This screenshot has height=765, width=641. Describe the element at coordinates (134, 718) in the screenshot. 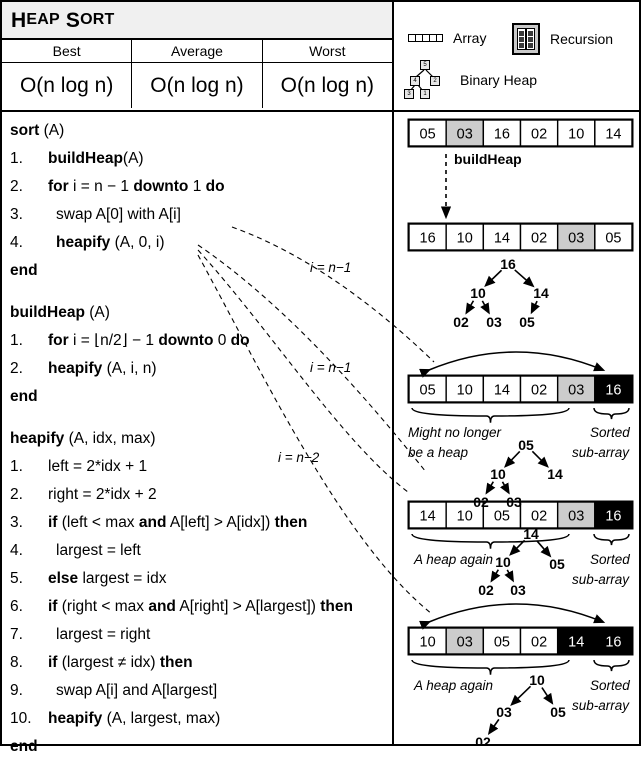

I see `pseudocode-line-text: heapify (A, largest, max)` at that location.